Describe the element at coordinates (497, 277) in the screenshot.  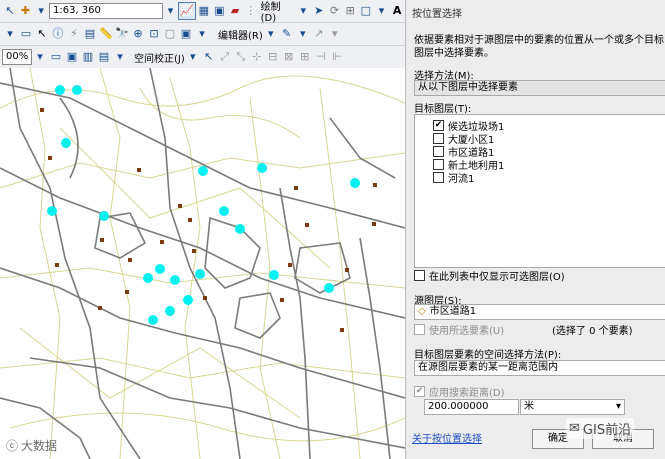
I see `only-selectable-label: 在此列表中仅显示可选图层(O)` at that location.